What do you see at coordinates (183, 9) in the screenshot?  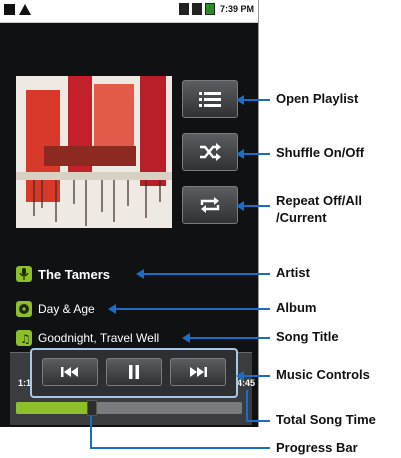 I see `signal-icon` at bounding box center [183, 9].